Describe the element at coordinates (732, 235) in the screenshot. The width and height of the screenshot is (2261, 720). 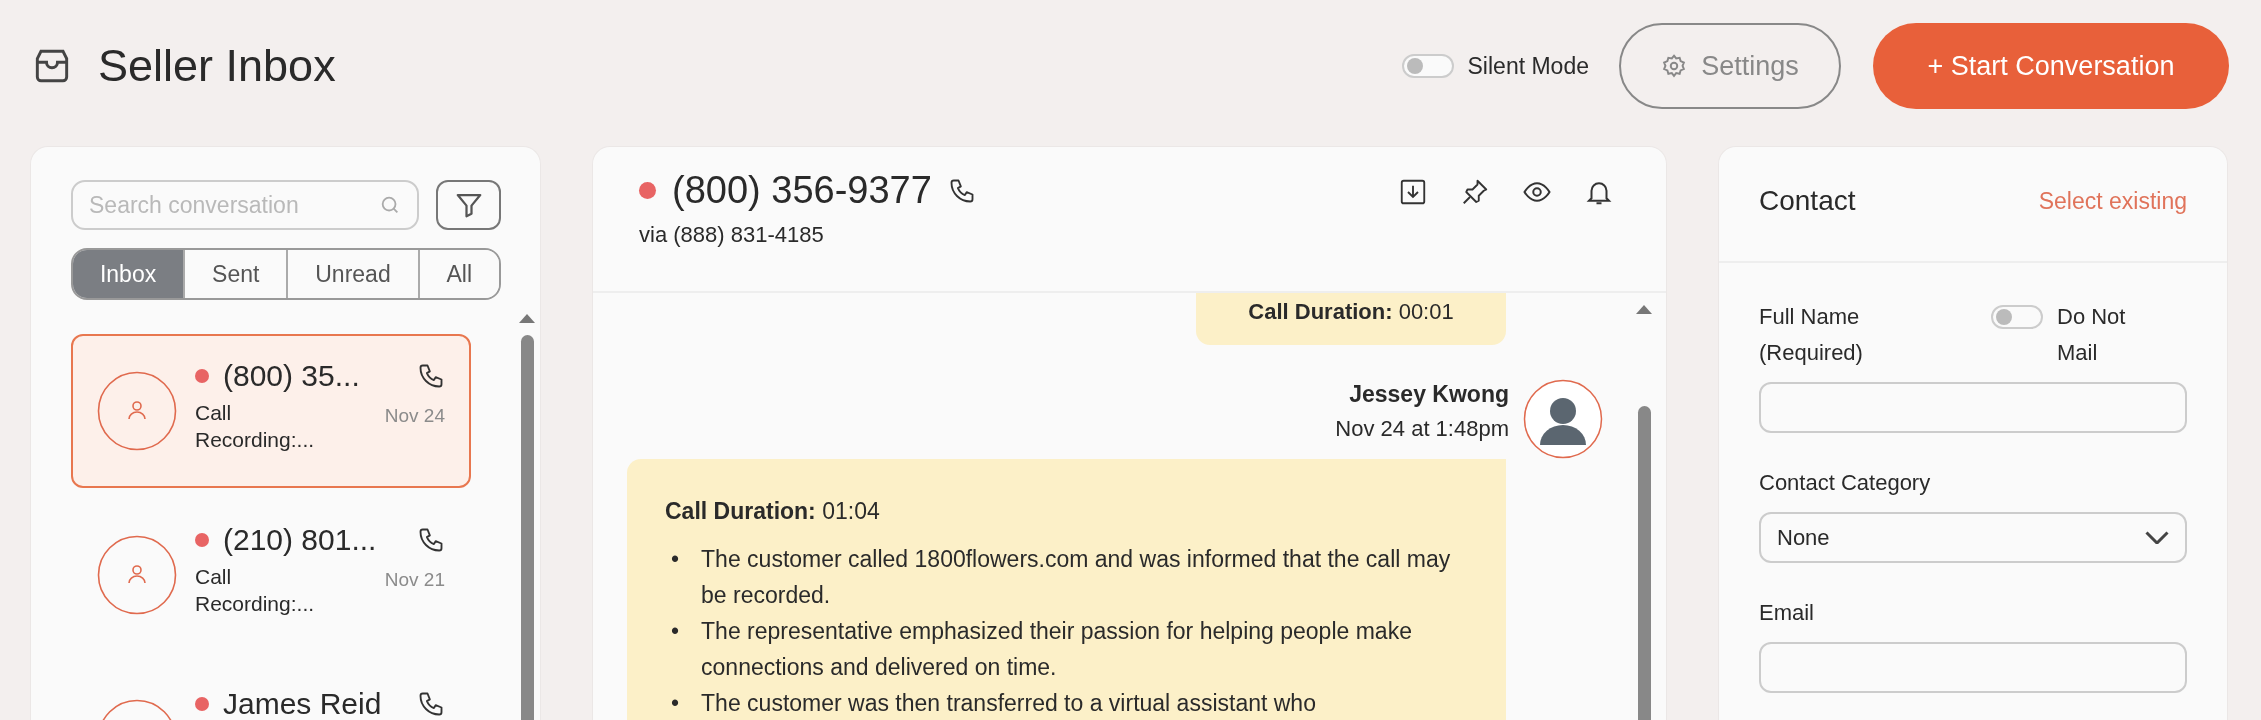
I see `via-number: via (888) 831-4185` at that location.